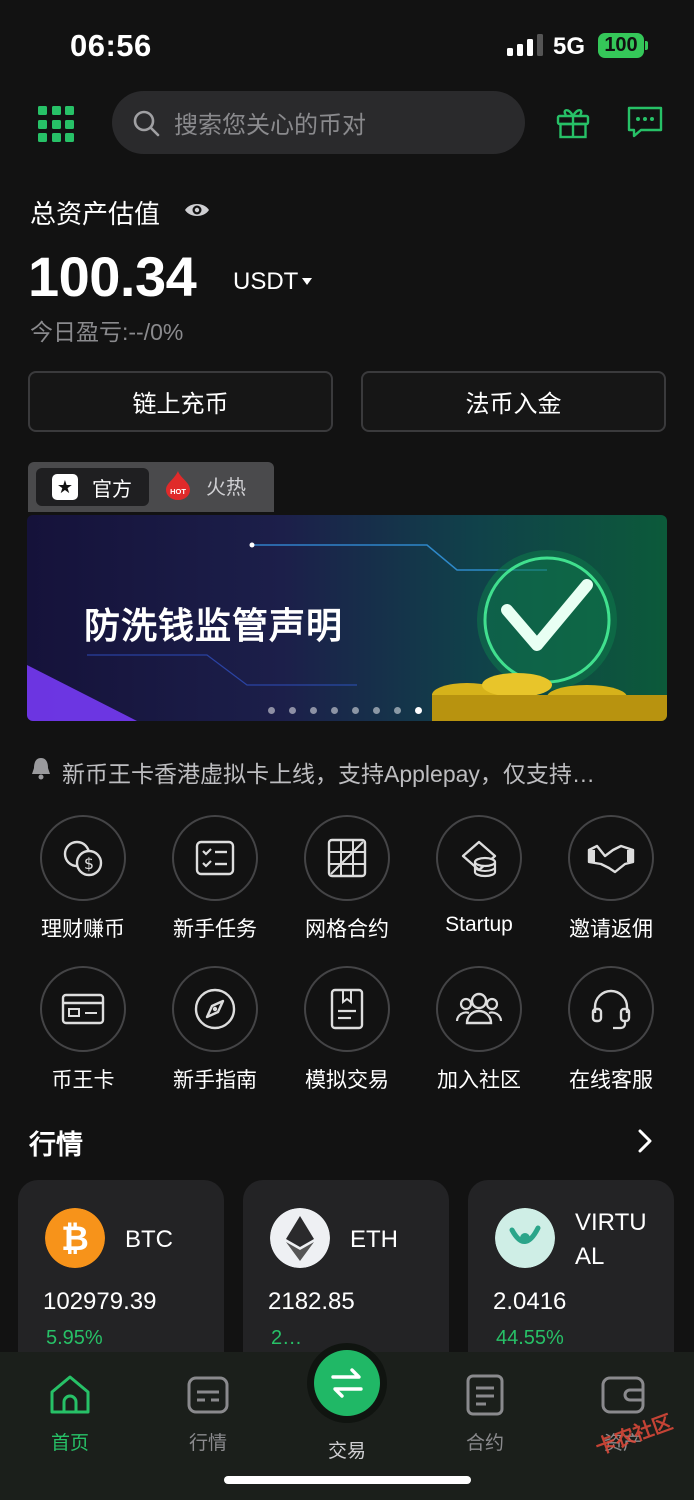 This screenshot has height=1500, width=694. What do you see at coordinates (311, 1301) in the screenshot?
I see `coin-price: 2182.85` at bounding box center [311, 1301].